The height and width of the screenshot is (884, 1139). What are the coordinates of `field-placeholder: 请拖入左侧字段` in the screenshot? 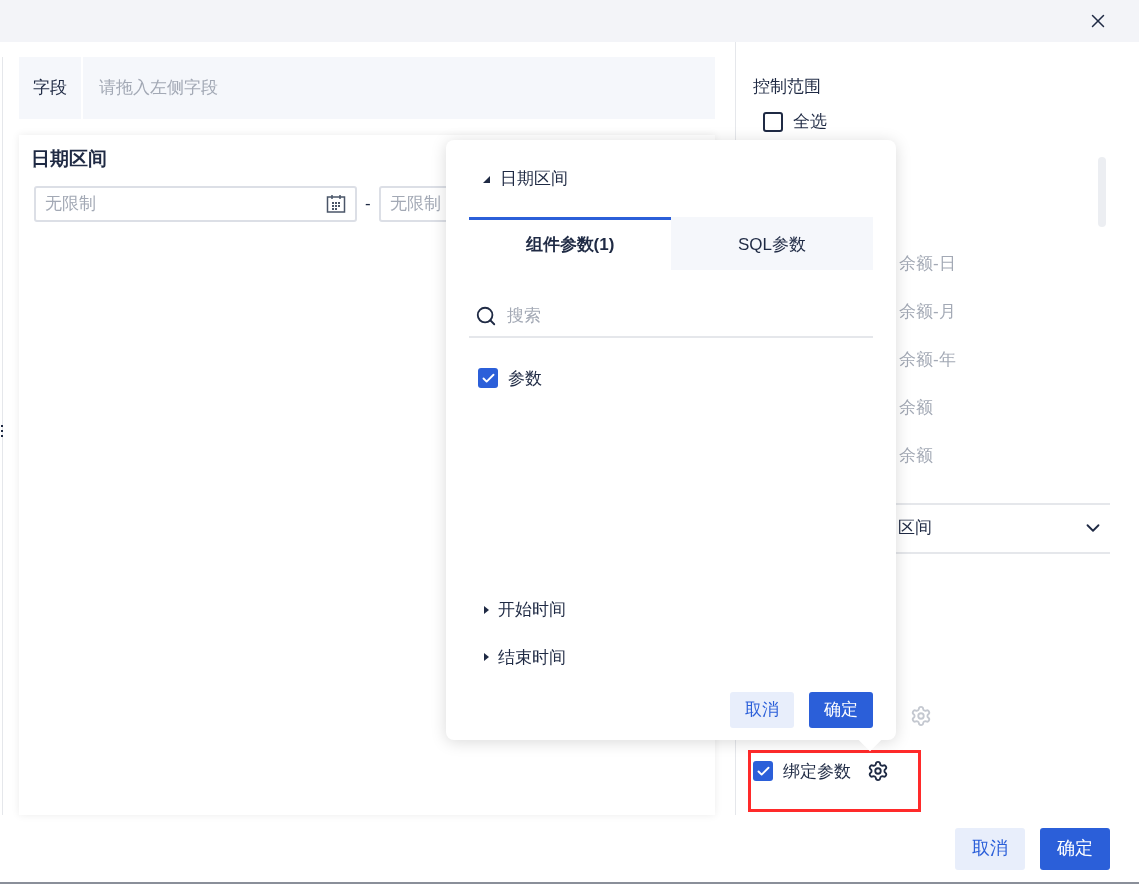 It's located at (158, 88).